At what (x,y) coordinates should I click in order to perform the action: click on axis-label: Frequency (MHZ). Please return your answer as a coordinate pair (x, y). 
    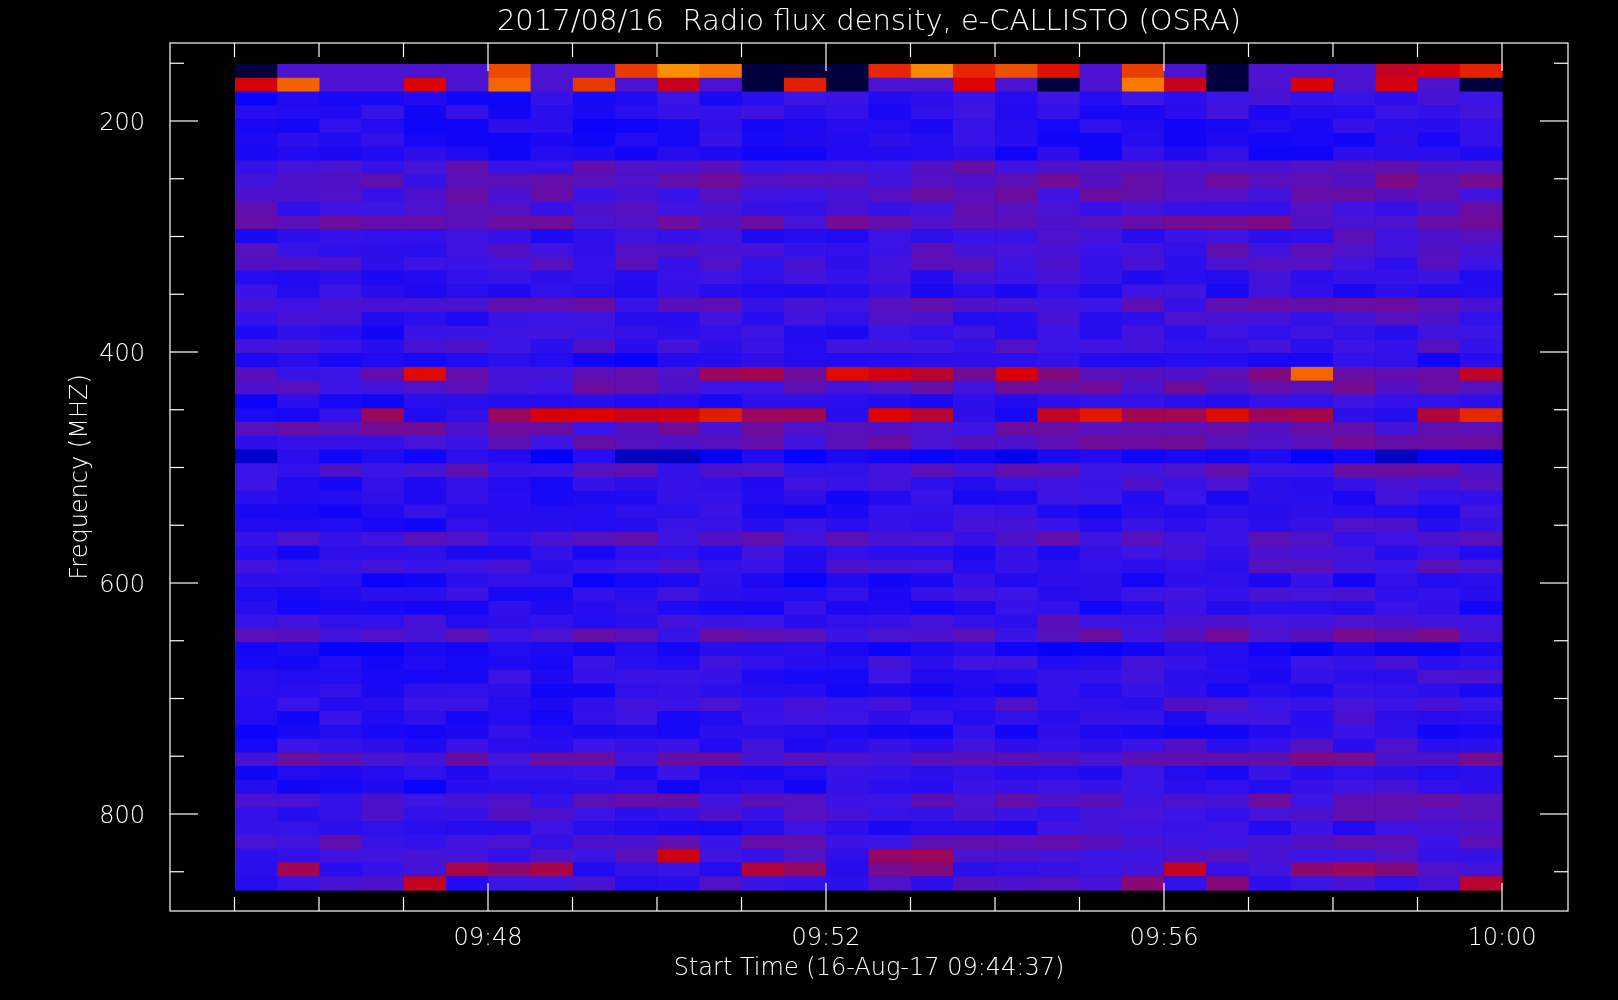
    Looking at the image, I should click on (79, 477).